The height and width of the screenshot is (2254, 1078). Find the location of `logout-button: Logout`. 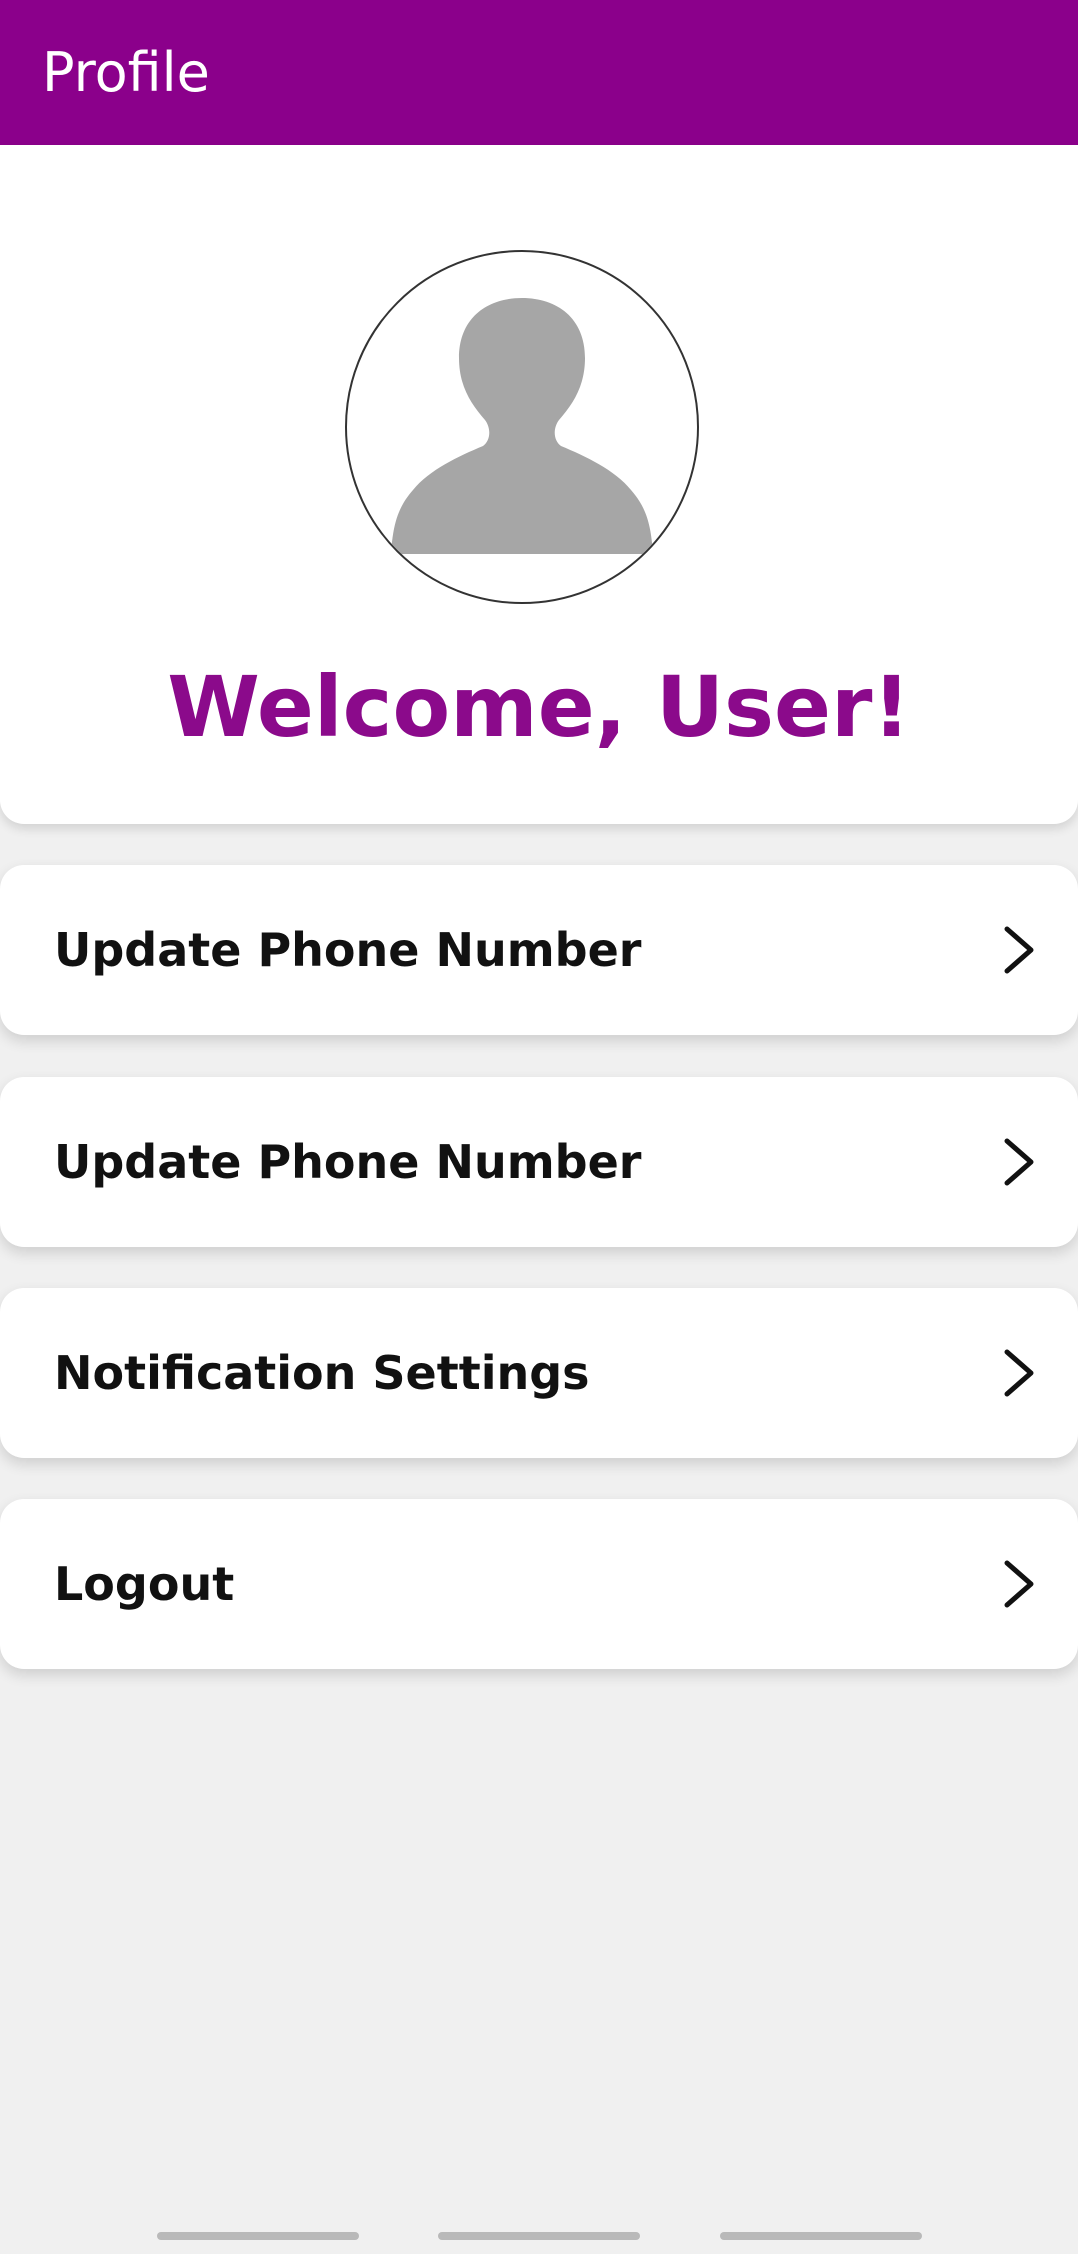

logout-button: Logout is located at coordinates (539, 1584).